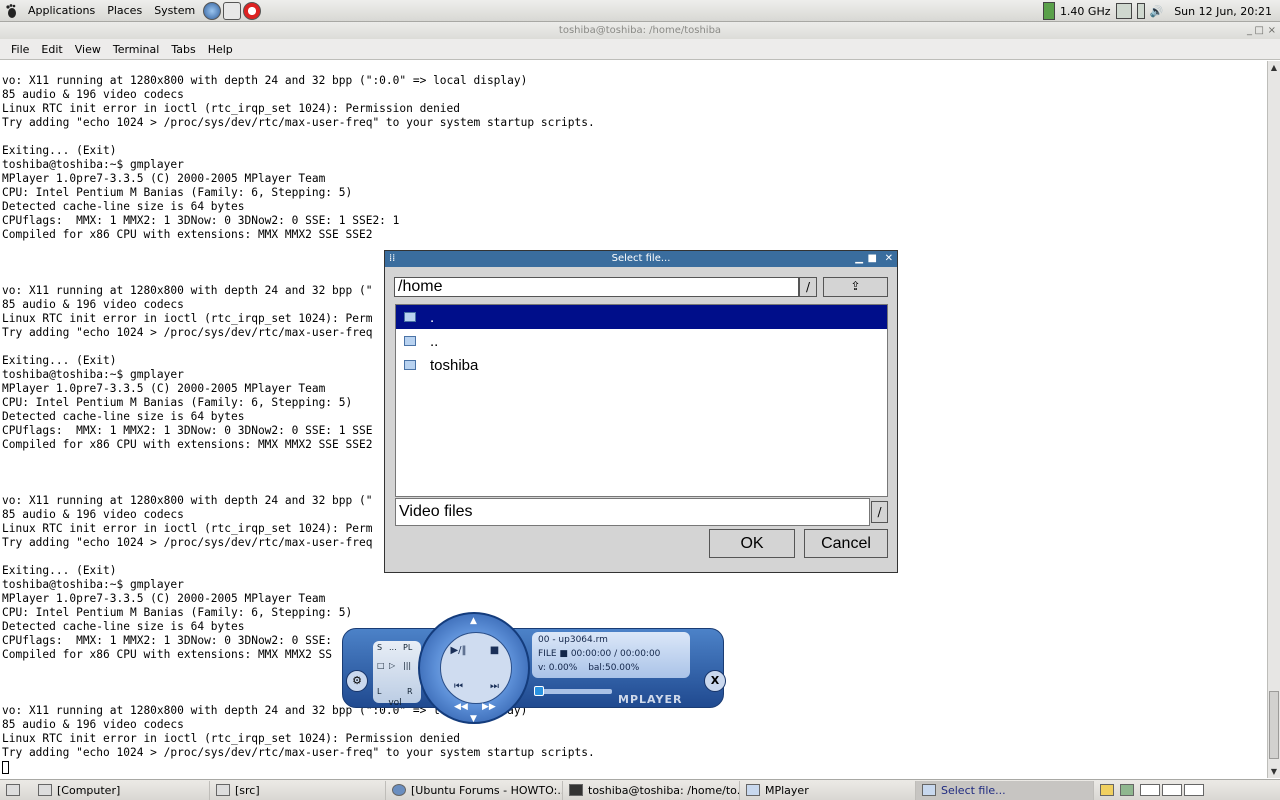  What do you see at coordinates (407, 665) in the screenshot?
I see `equalizer-icon: |||` at bounding box center [407, 665].